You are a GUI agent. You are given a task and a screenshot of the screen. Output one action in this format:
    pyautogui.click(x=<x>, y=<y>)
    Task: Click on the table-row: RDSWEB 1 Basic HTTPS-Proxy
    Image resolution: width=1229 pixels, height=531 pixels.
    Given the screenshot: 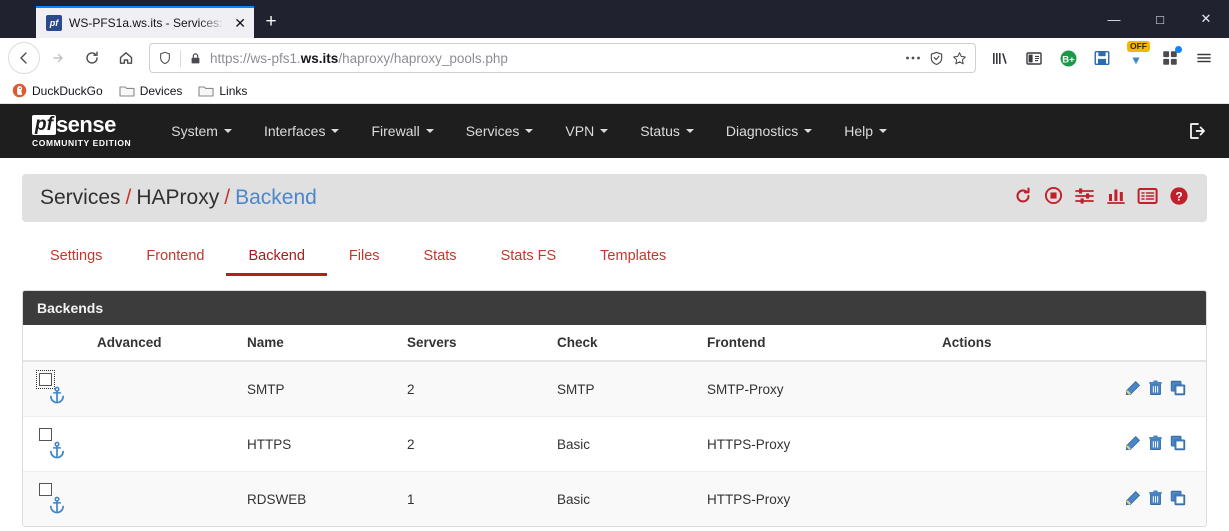 What is the action you would take?
    pyautogui.click(x=614, y=498)
    